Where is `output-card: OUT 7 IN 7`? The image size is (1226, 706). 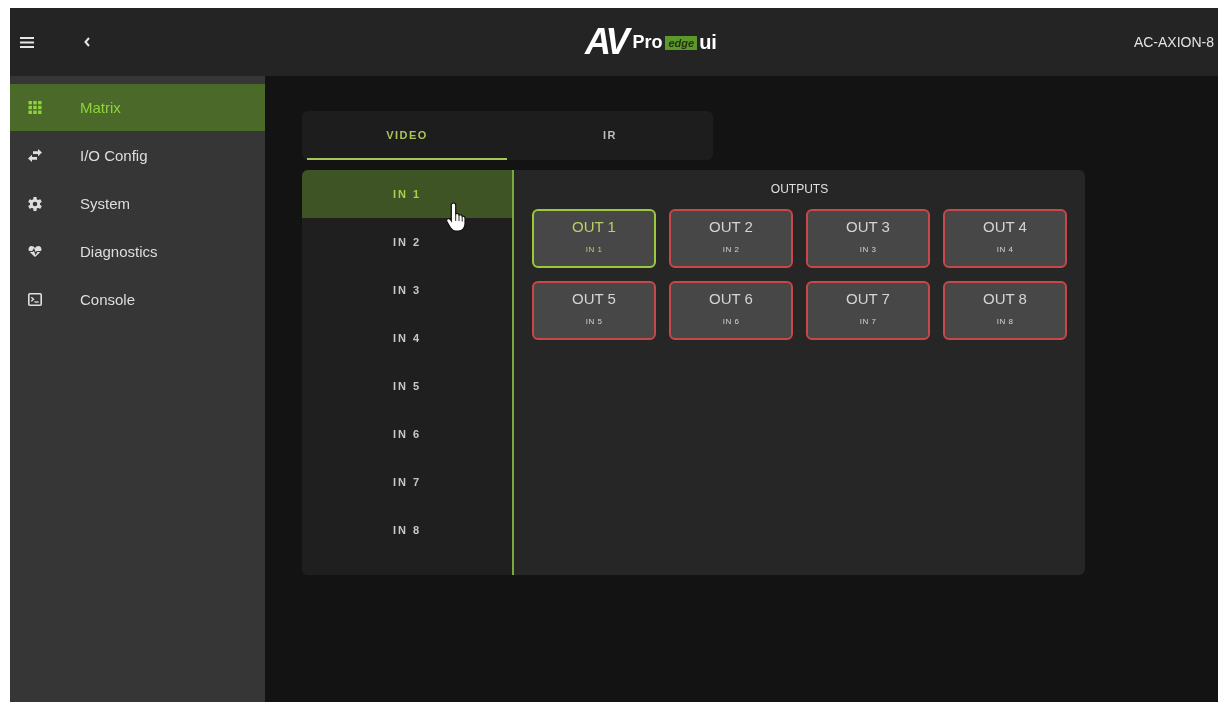 output-card: OUT 7 IN 7 is located at coordinates (868, 310).